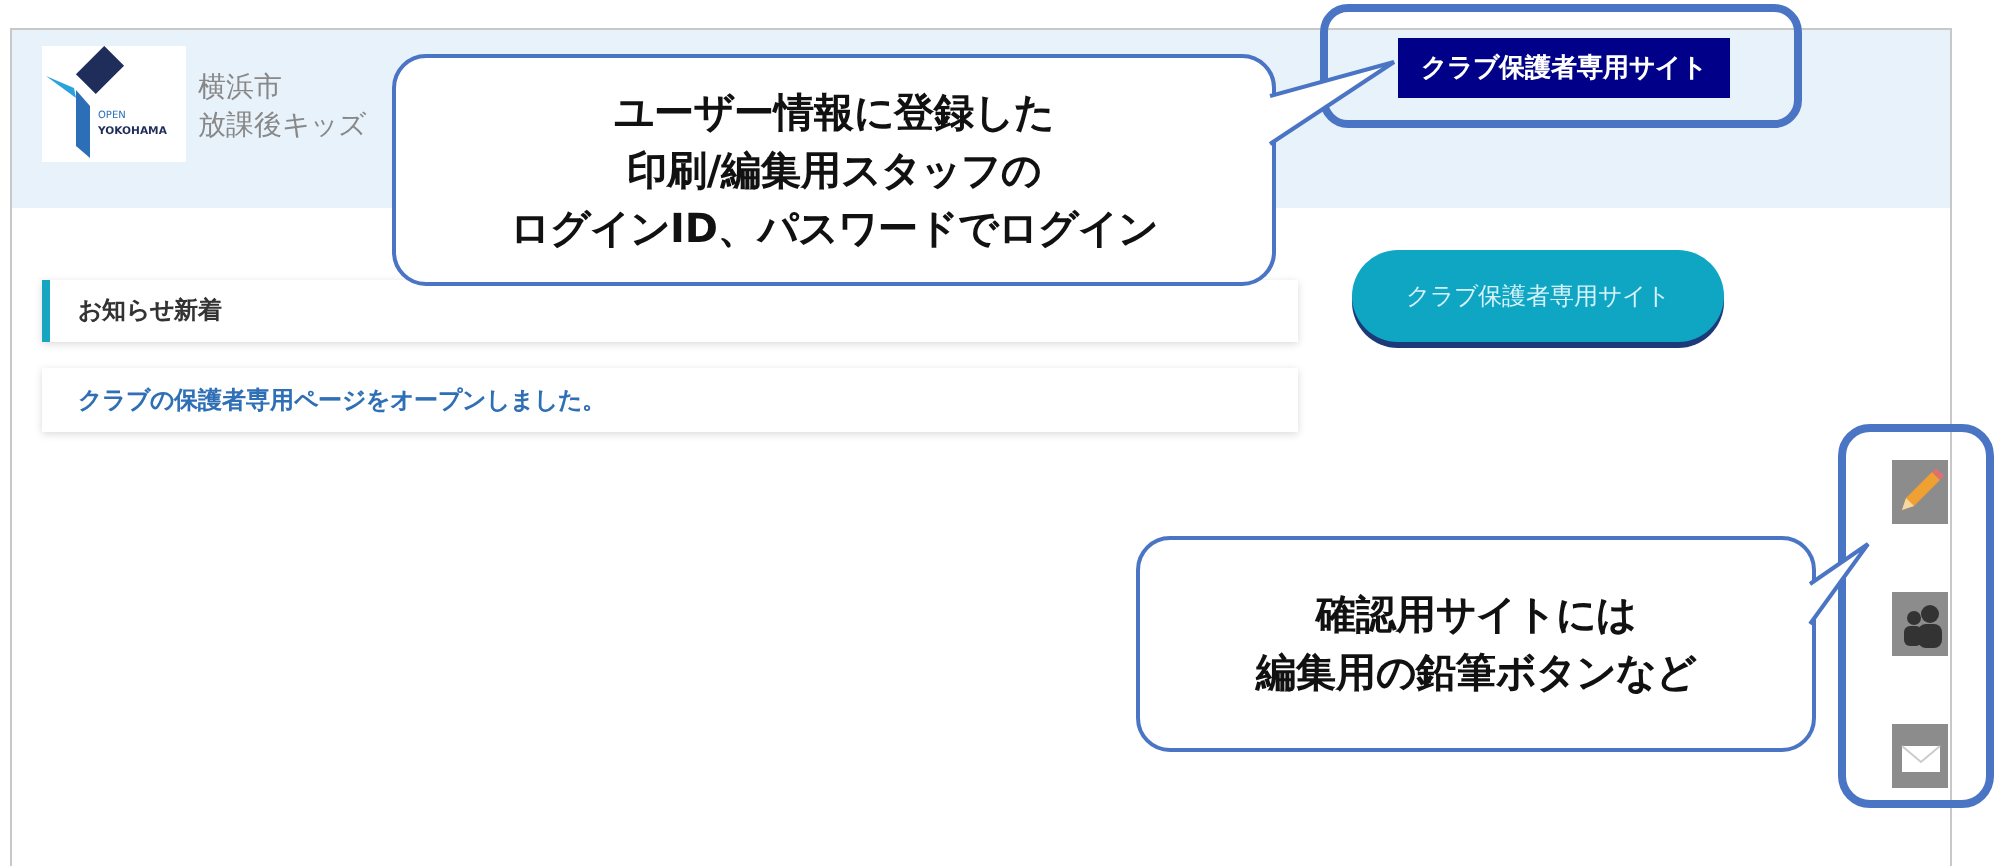 Image resolution: width=2000 pixels, height=866 pixels. Describe the element at coordinates (282, 127) in the screenshot. I see `site-title: 放課後キッズ` at that location.